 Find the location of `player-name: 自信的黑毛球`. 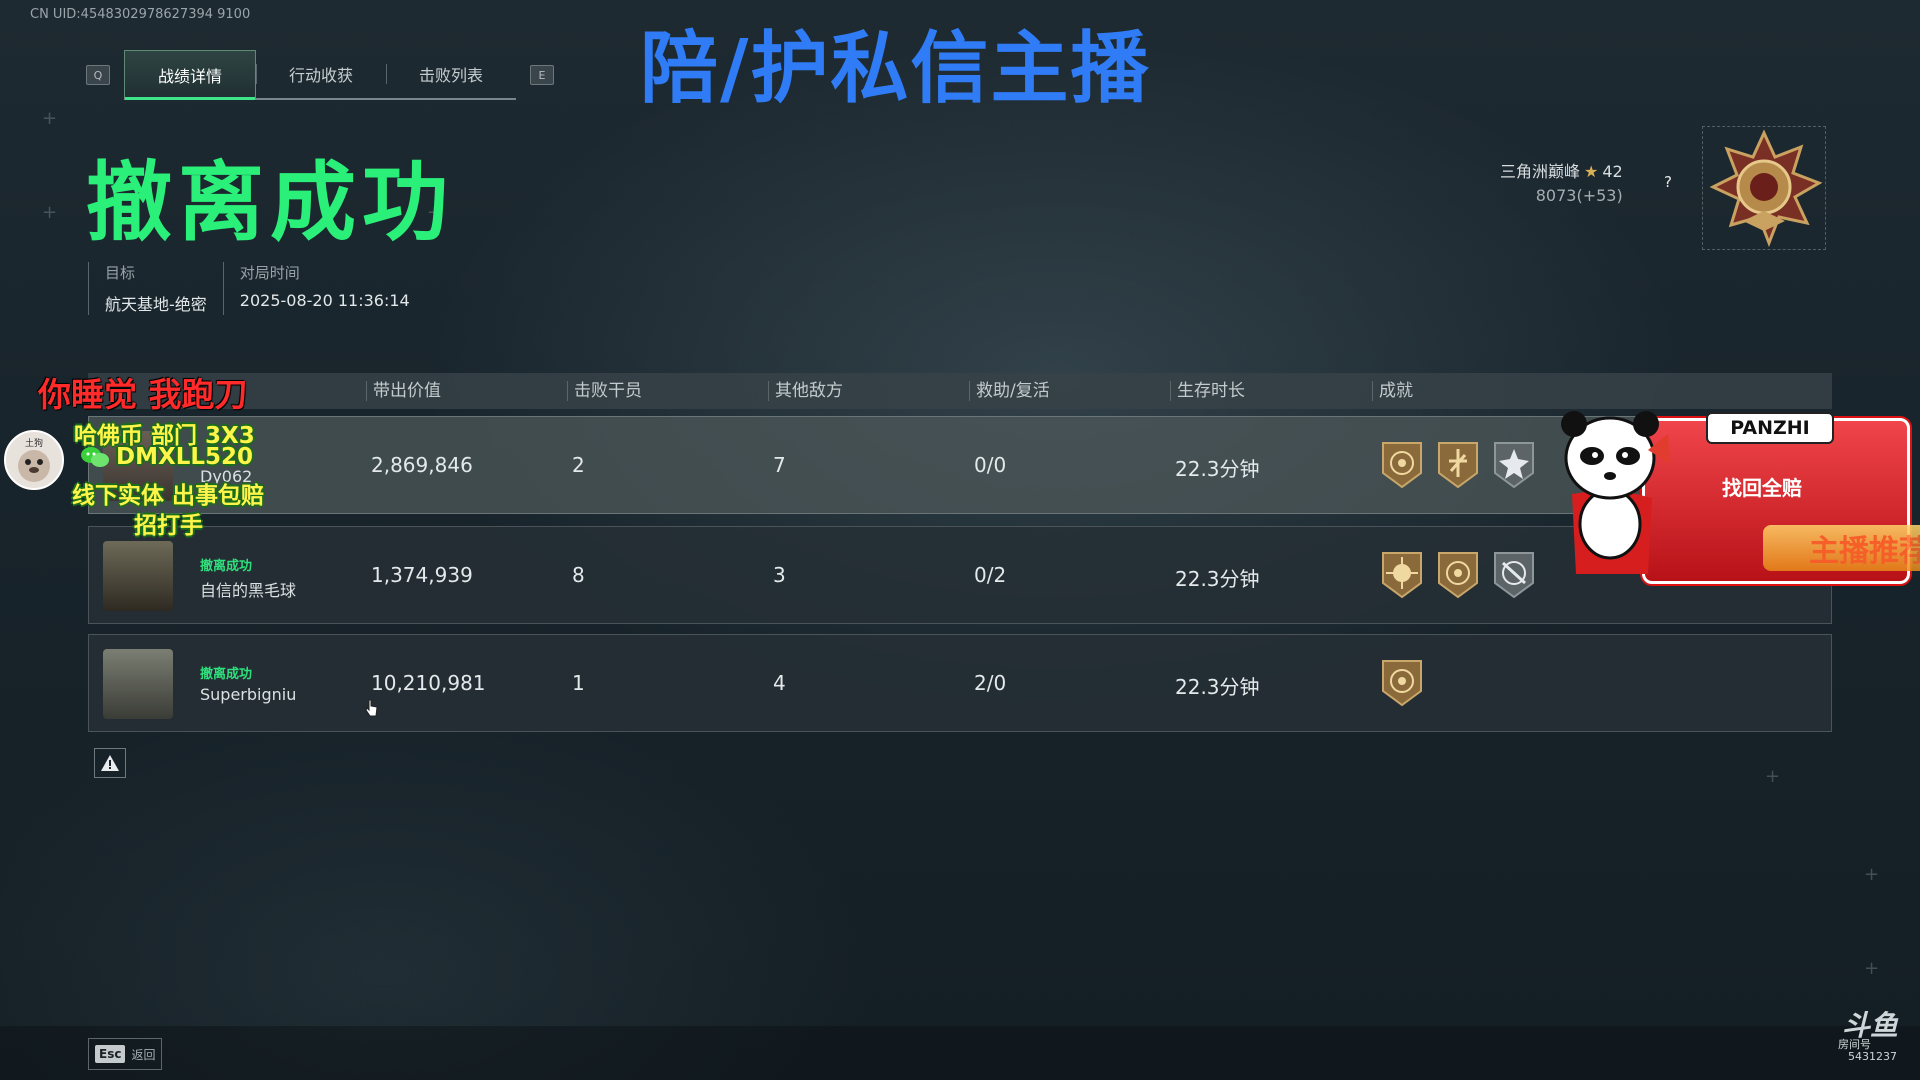

player-name: 自信的黑毛球 is located at coordinates (248, 590).